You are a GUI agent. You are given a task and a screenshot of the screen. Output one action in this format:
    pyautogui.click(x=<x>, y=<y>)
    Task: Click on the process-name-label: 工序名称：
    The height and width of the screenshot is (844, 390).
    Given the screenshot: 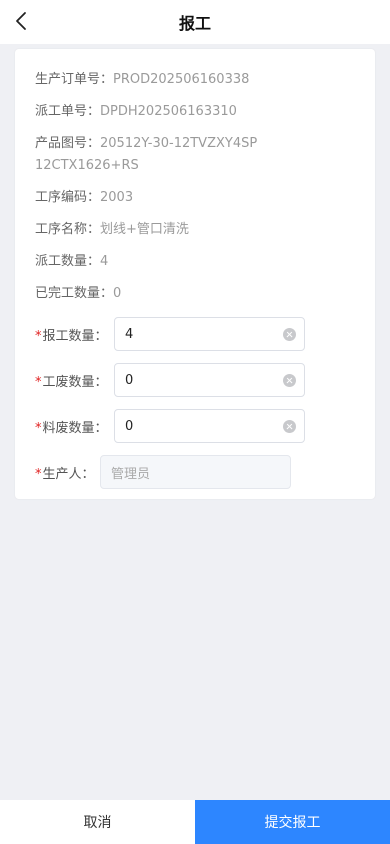 What is the action you would take?
    pyautogui.click(x=68, y=229)
    